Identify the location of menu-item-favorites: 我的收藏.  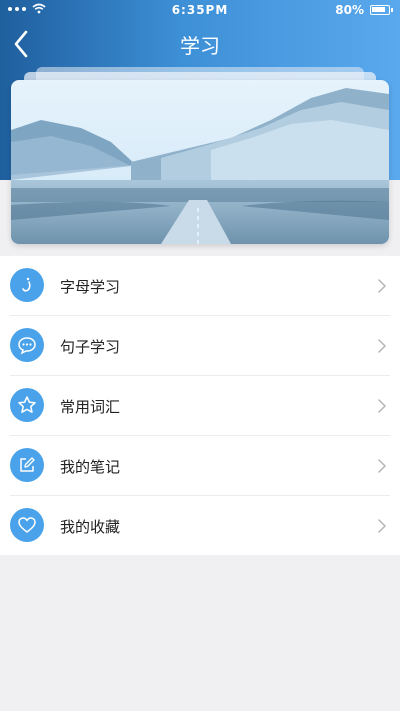
(200, 526).